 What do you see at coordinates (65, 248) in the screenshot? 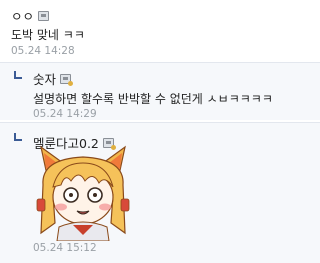
I see `reply-date: 05.24 15:12` at bounding box center [65, 248].